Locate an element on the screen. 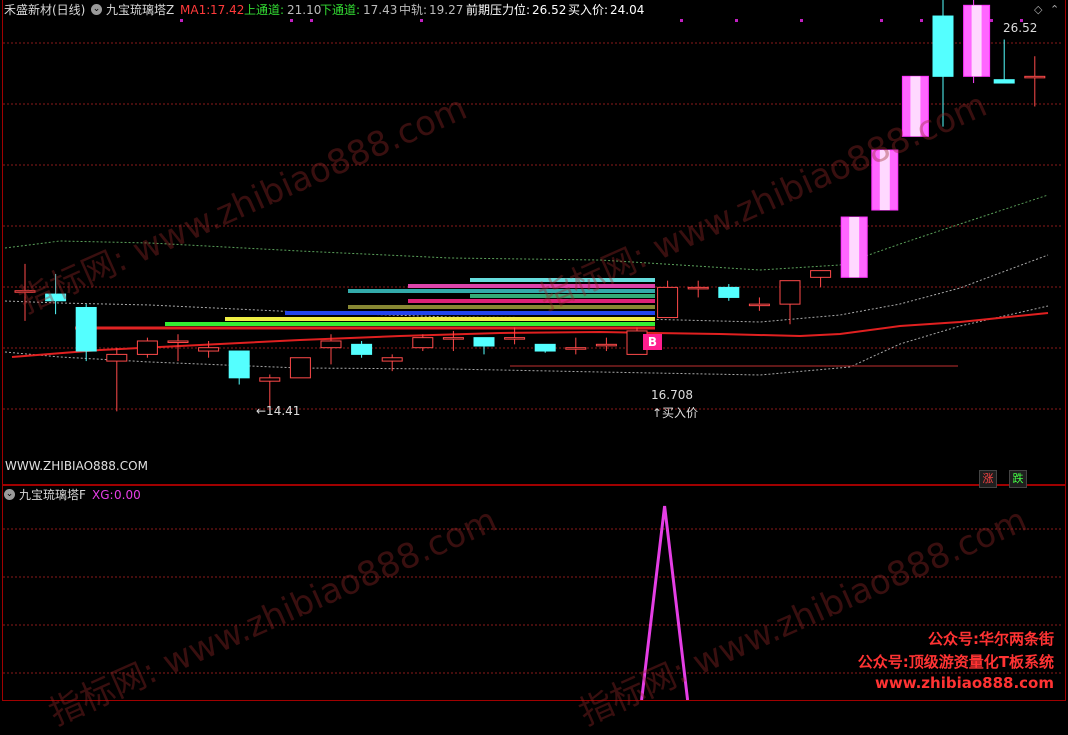 This screenshot has height=735, width=1068. high-price-label: 26.52 is located at coordinates (1020, 28).